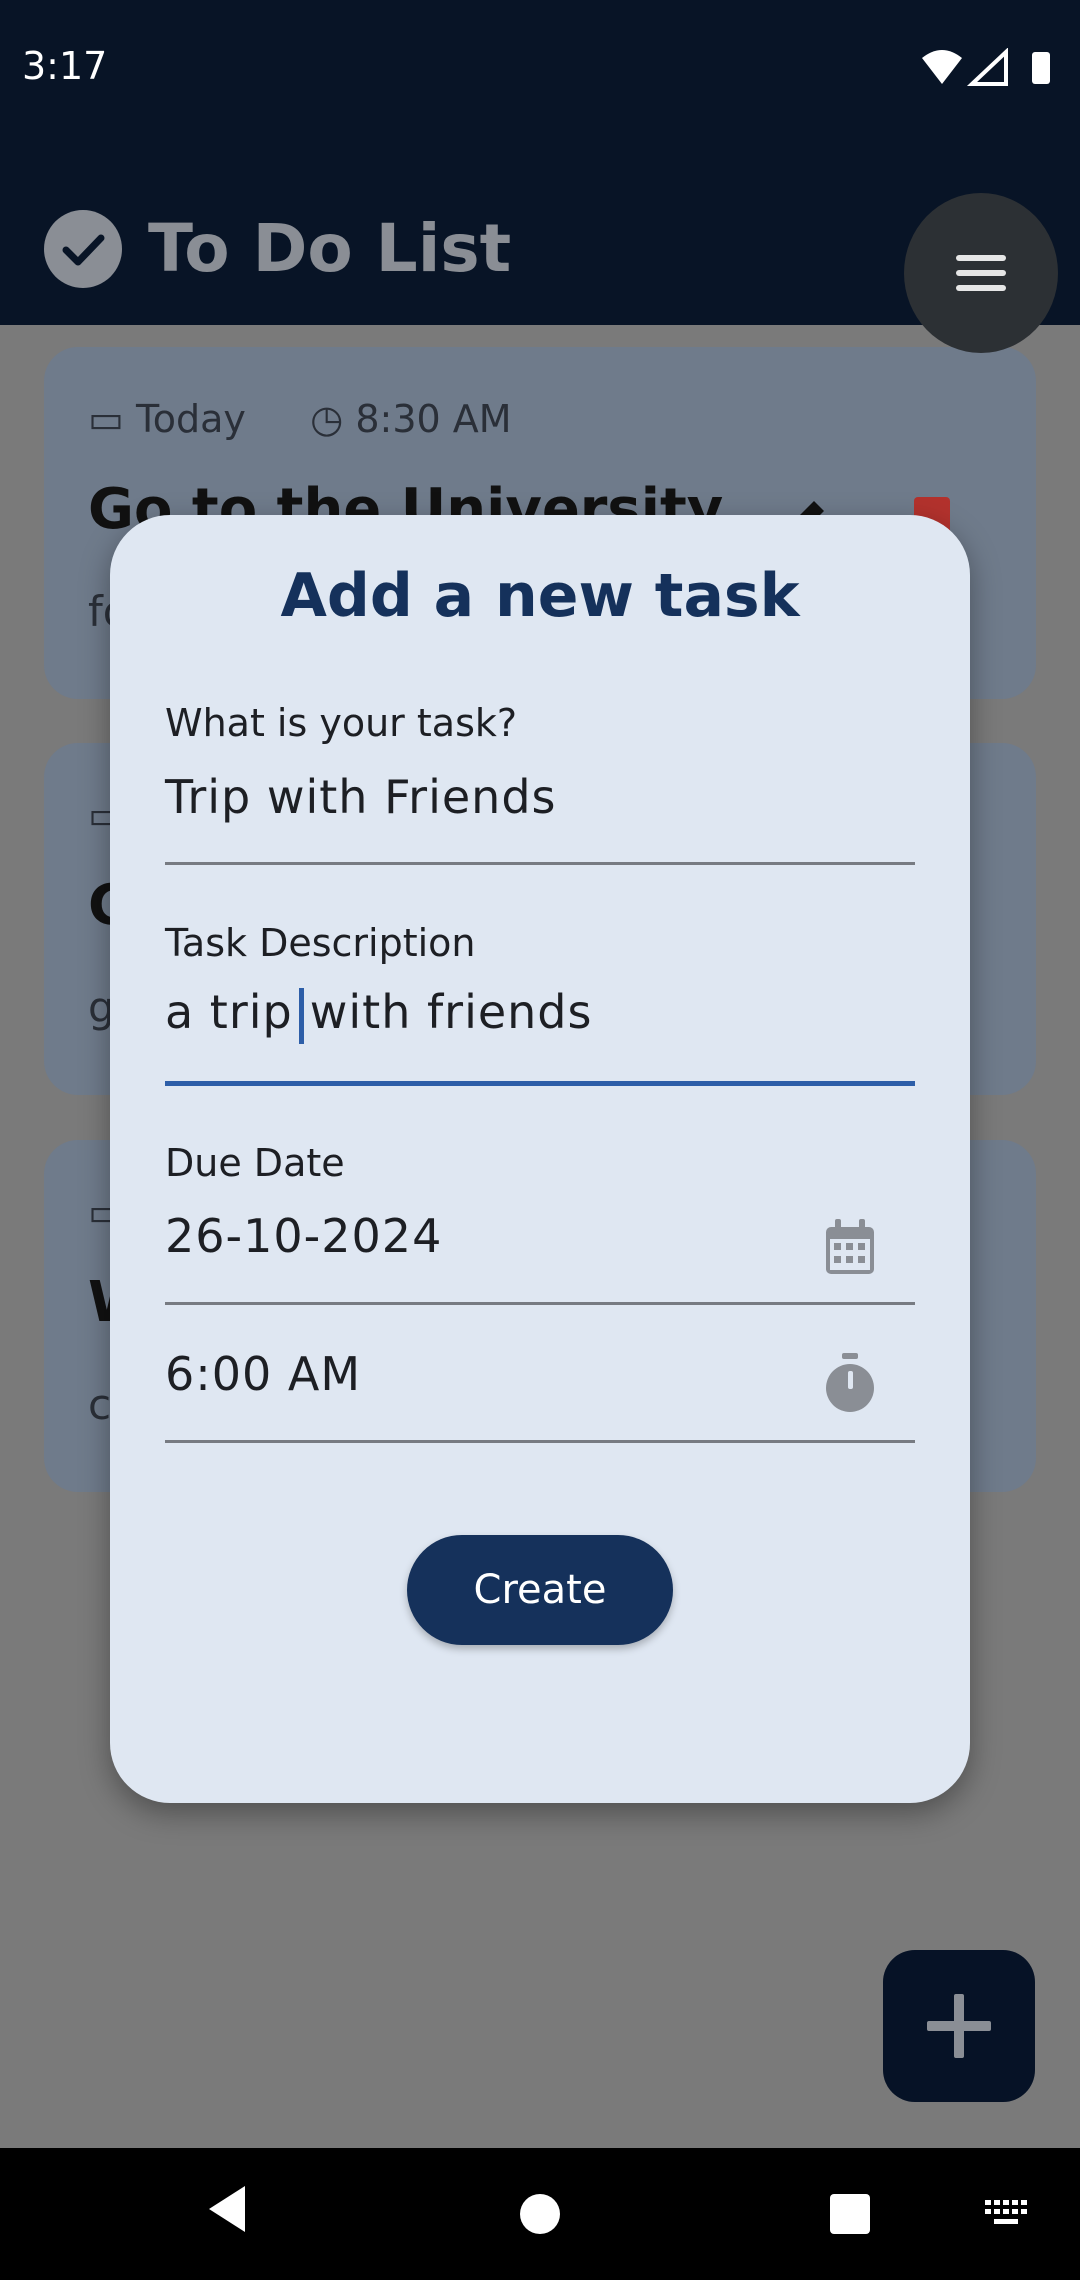 This screenshot has width=1080, height=2280. I want to click on card-time: 8:30 AM, so click(433, 419).